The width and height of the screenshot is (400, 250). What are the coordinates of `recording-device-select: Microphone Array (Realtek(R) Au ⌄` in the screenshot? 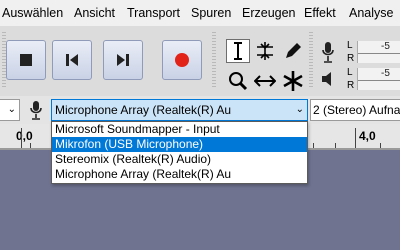 It's located at (179, 110).